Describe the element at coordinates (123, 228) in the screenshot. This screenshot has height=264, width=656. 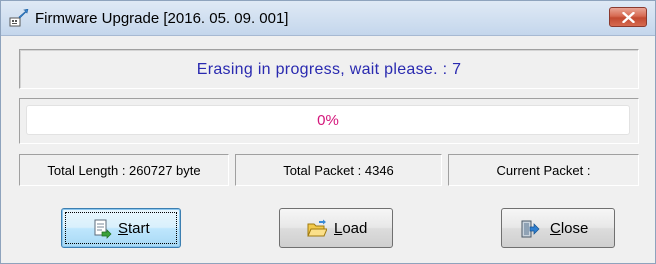
I see `start-mnemonic: S` at that location.